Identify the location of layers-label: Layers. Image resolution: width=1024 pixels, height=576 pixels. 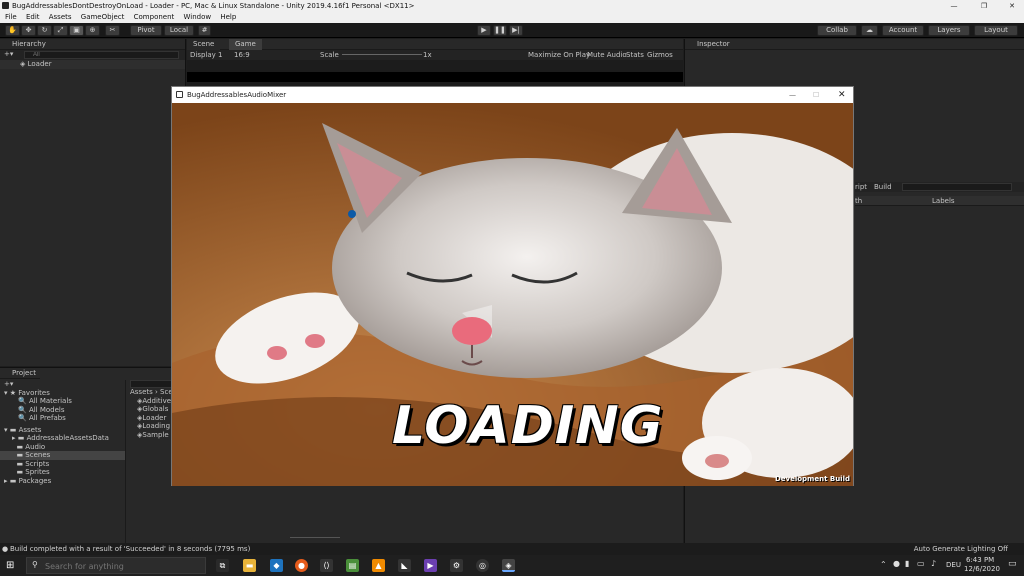
(949, 30).